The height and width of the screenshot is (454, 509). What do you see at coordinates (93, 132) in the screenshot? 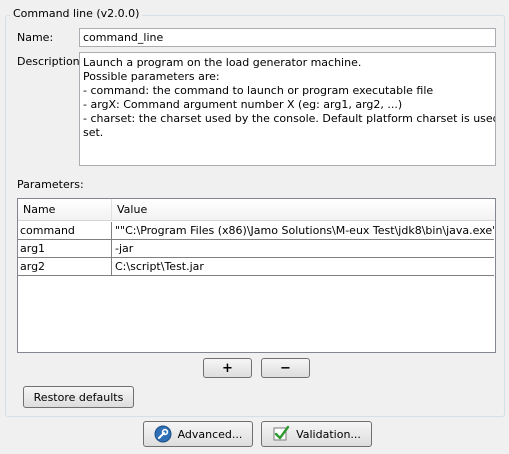
I see `description-line: set.` at bounding box center [93, 132].